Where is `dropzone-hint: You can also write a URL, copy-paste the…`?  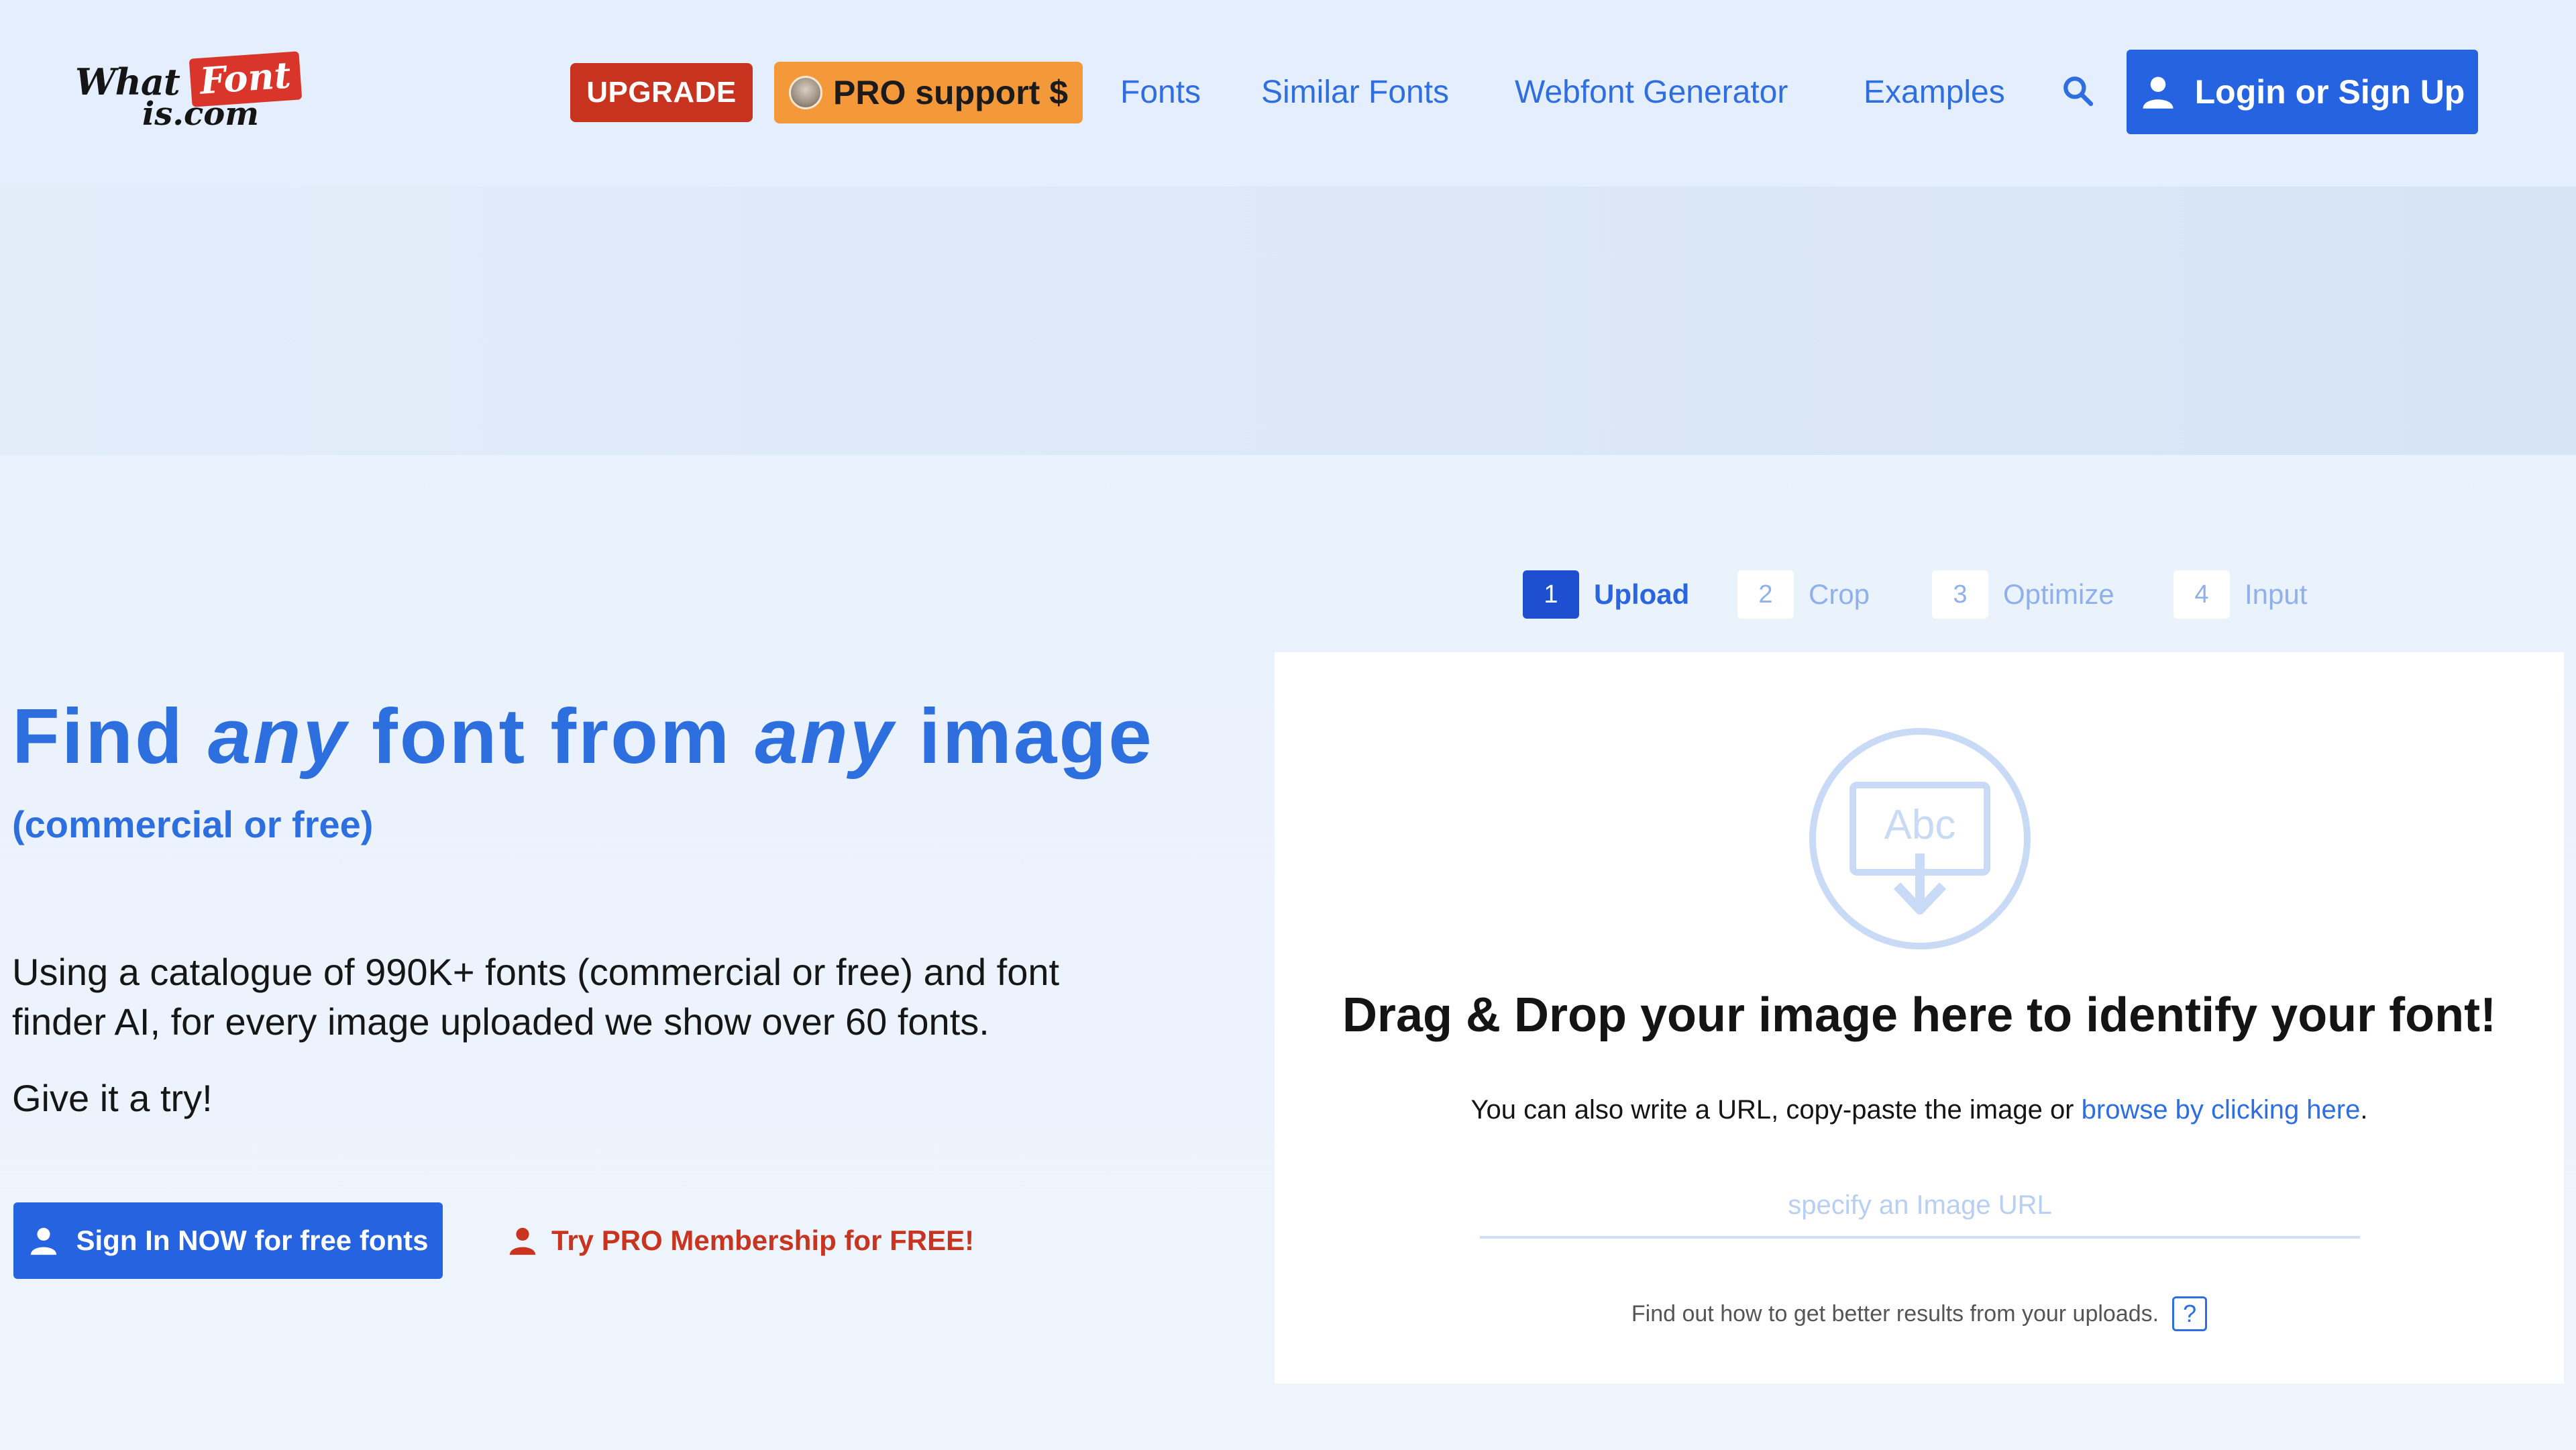
dropzone-hint: You can also write a URL, copy-paste the… is located at coordinates (1919, 1110).